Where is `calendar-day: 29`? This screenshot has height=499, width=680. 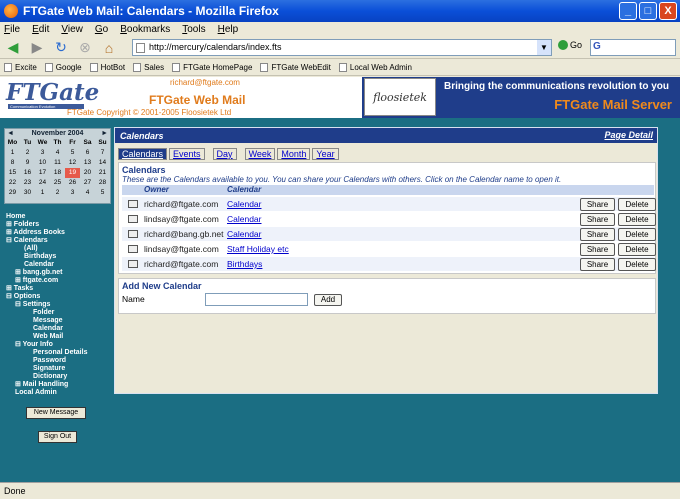
calendar-day: 29 is located at coordinates (12, 193).